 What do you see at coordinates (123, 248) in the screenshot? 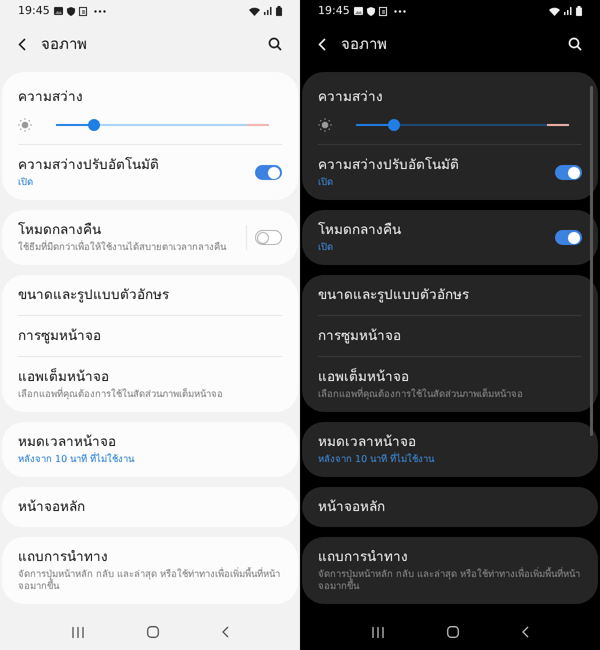
I see `setting-subtitle: ใช้ธีมที่มืดกว่าเพื่อให้ใช้งานได้สบายตาเวลากลางคืน` at bounding box center [123, 248].